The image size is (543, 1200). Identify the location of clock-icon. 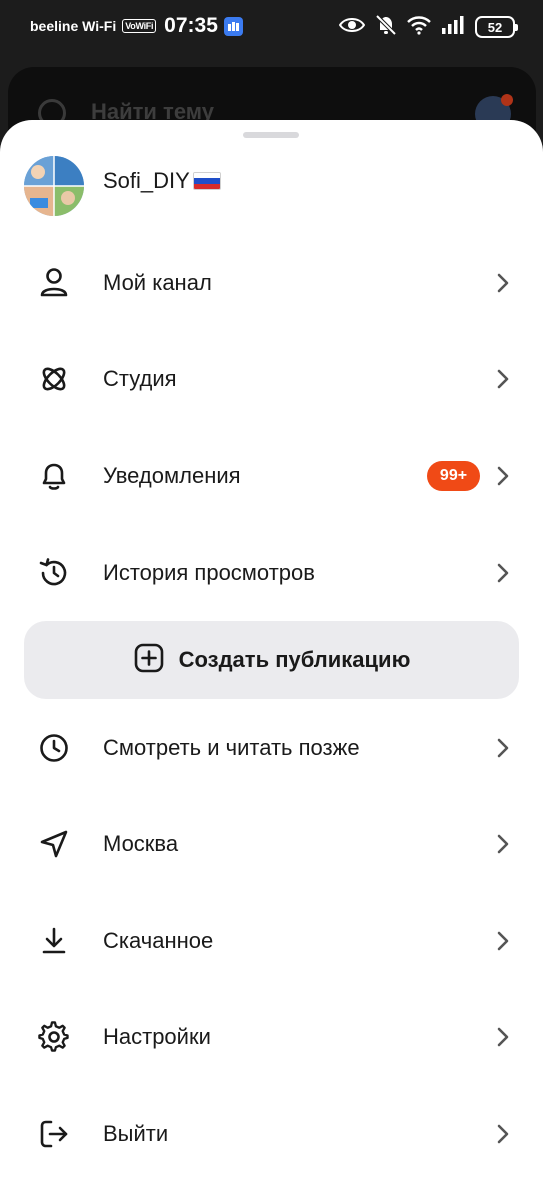
(54, 748).